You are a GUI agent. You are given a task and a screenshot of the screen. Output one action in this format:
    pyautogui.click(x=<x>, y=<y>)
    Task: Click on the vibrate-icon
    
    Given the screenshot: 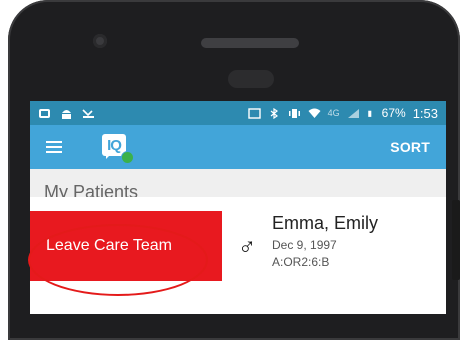 What is the action you would take?
    pyautogui.click(x=294, y=113)
    